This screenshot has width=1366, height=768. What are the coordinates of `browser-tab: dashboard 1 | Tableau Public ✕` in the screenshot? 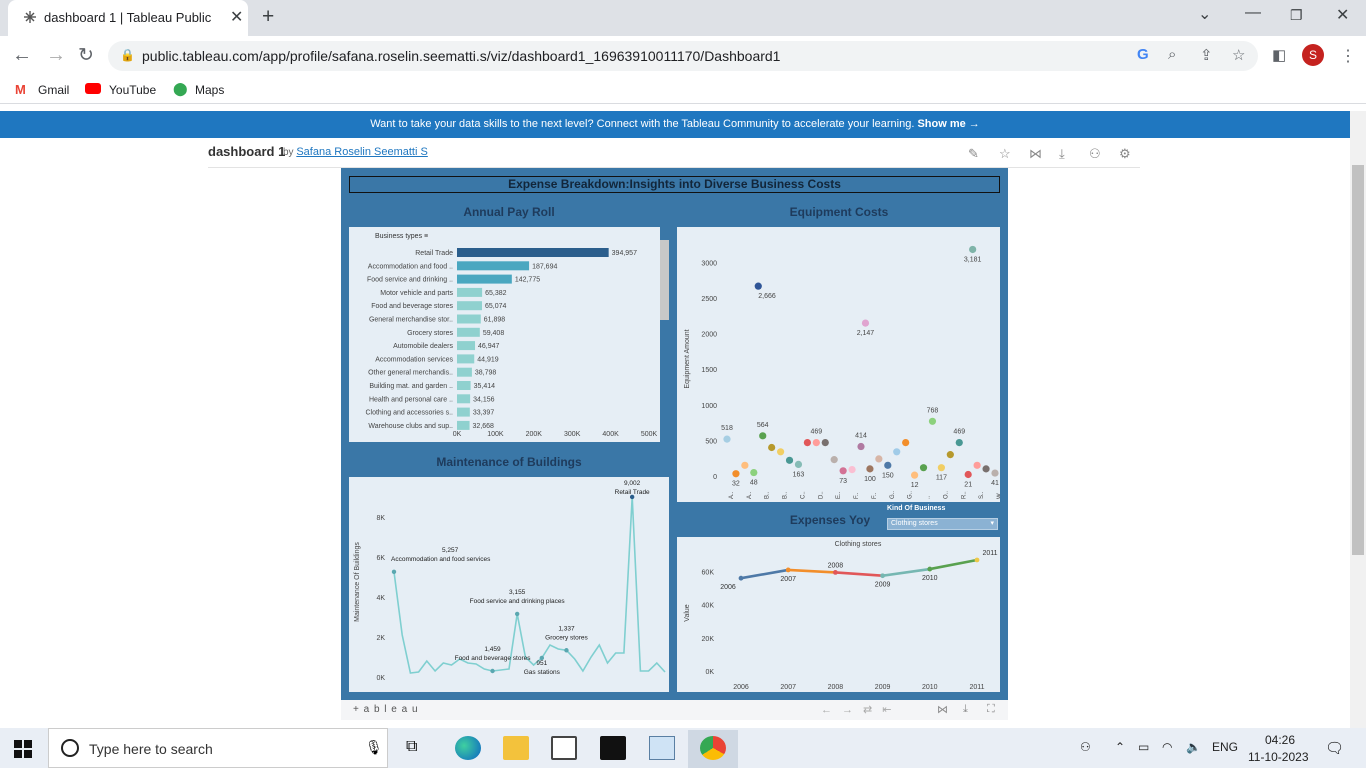 It's located at (128, 18).